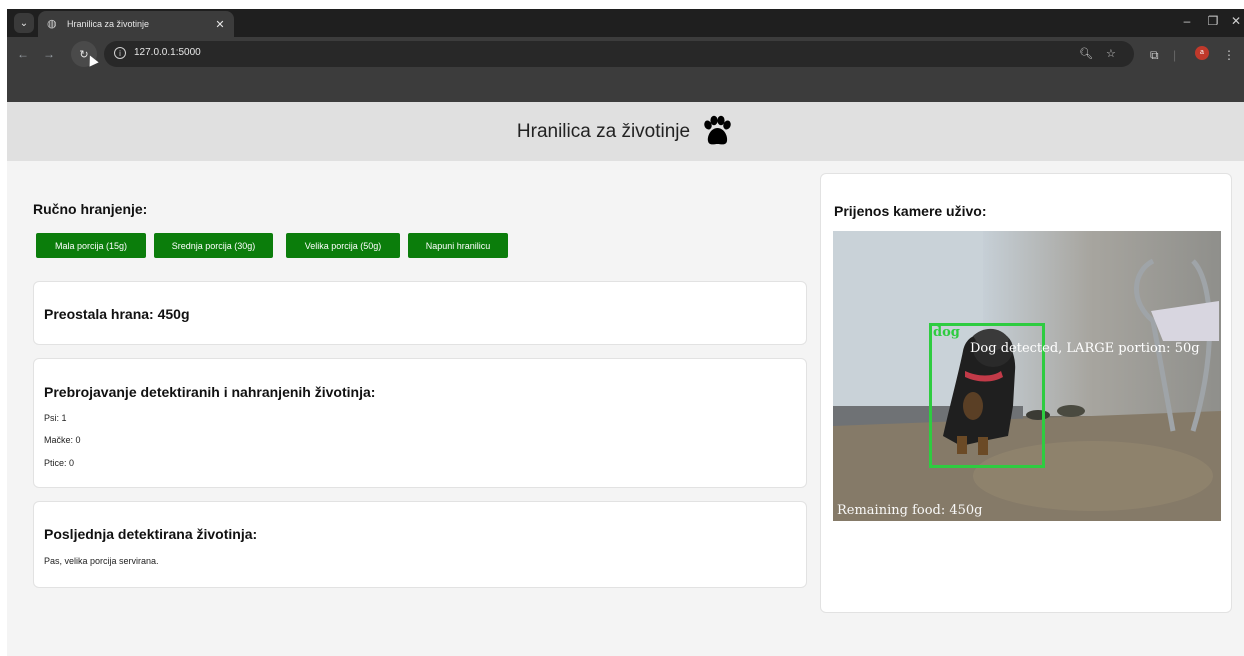  What do you see at coordinates (151, 534) in the screenshot?
I see `last-detected-title: Posljednja detektirana životinja:` at bounding box center [151, 534].